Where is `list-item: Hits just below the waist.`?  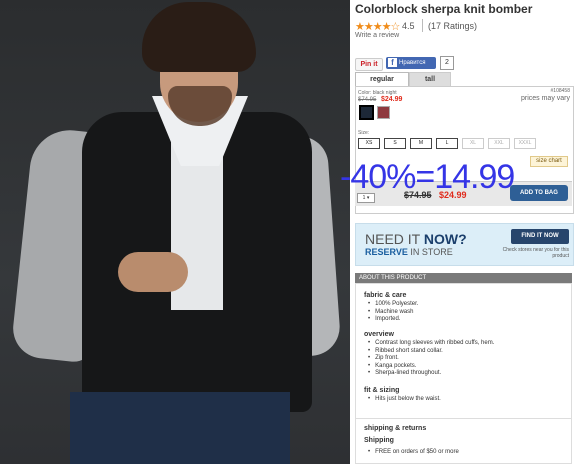
list-item: Hits just below the waist. is located at coordinates (404, 400).